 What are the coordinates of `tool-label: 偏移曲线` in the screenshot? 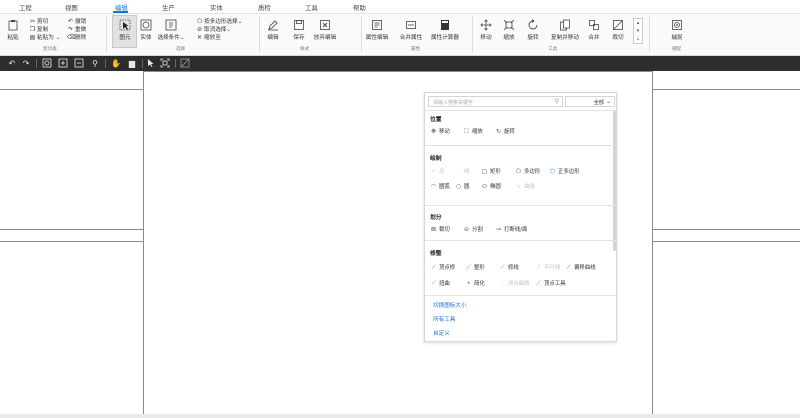 It's located at (585, 268).